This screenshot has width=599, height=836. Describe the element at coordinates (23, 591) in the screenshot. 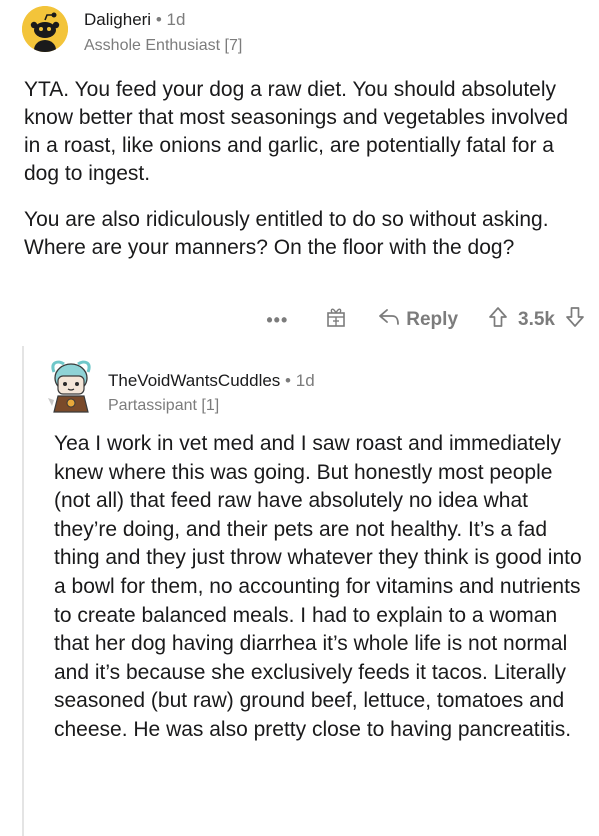

I see `thread-line` at that location.